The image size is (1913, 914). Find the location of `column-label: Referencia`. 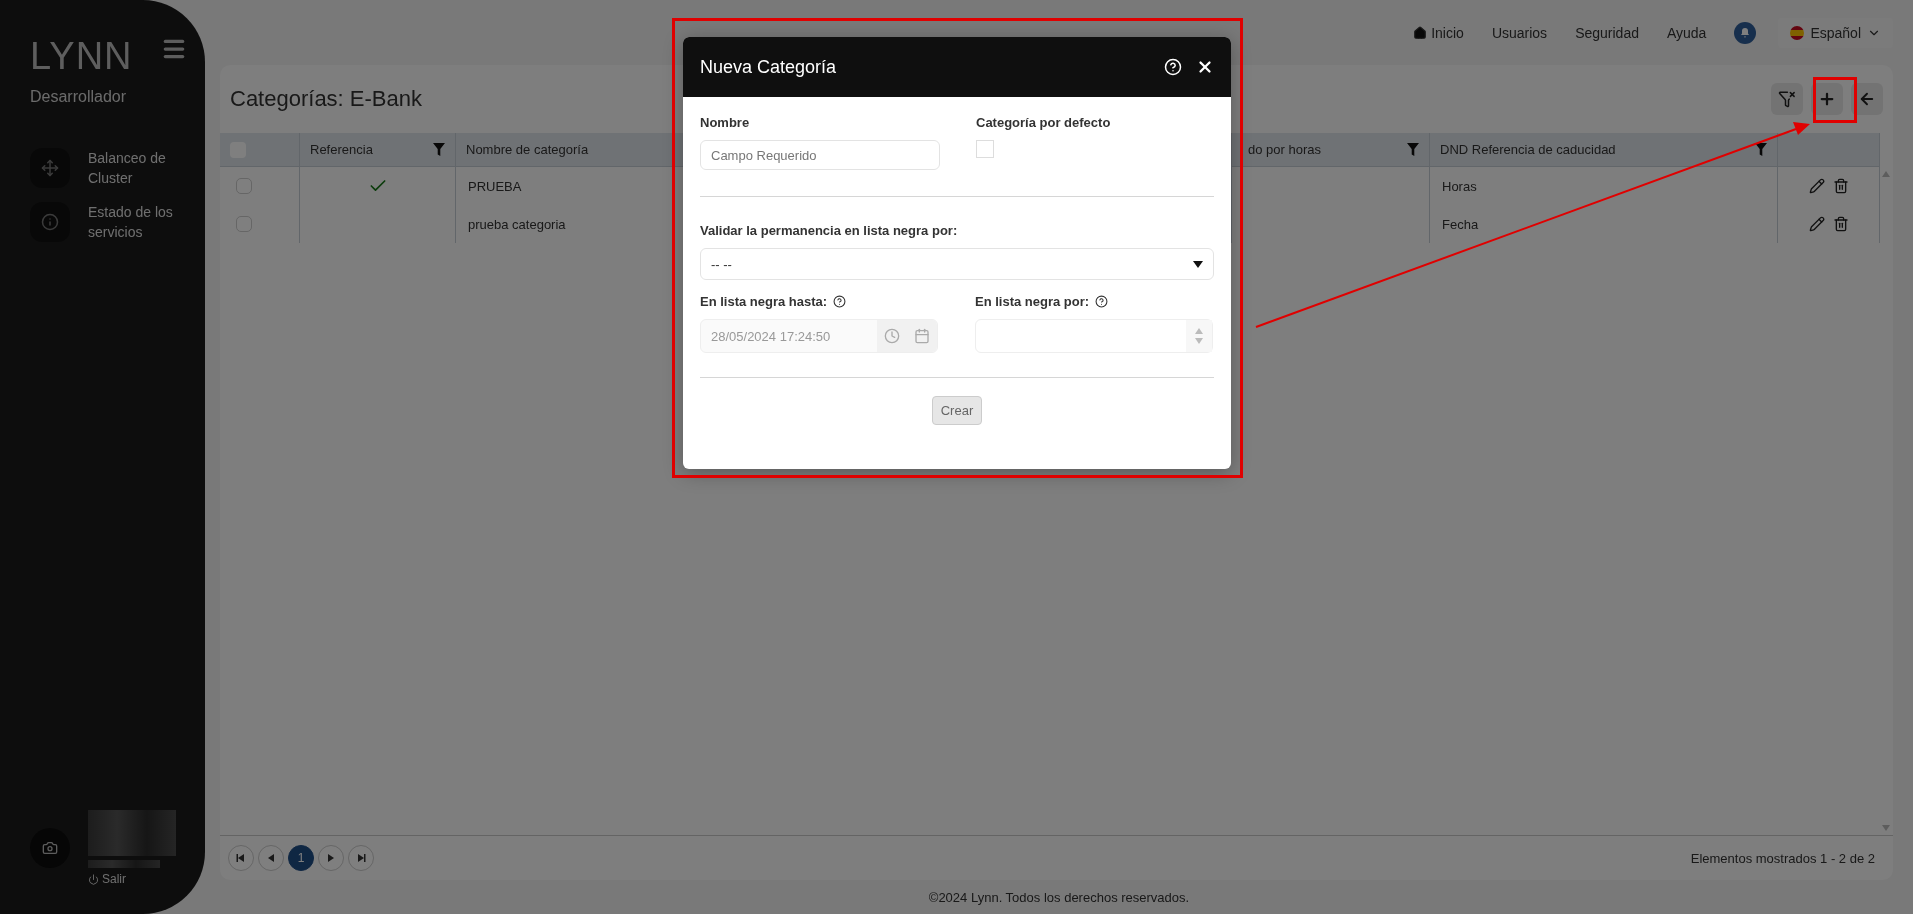

column-label: Referencia is located at coordinates (341, 149).